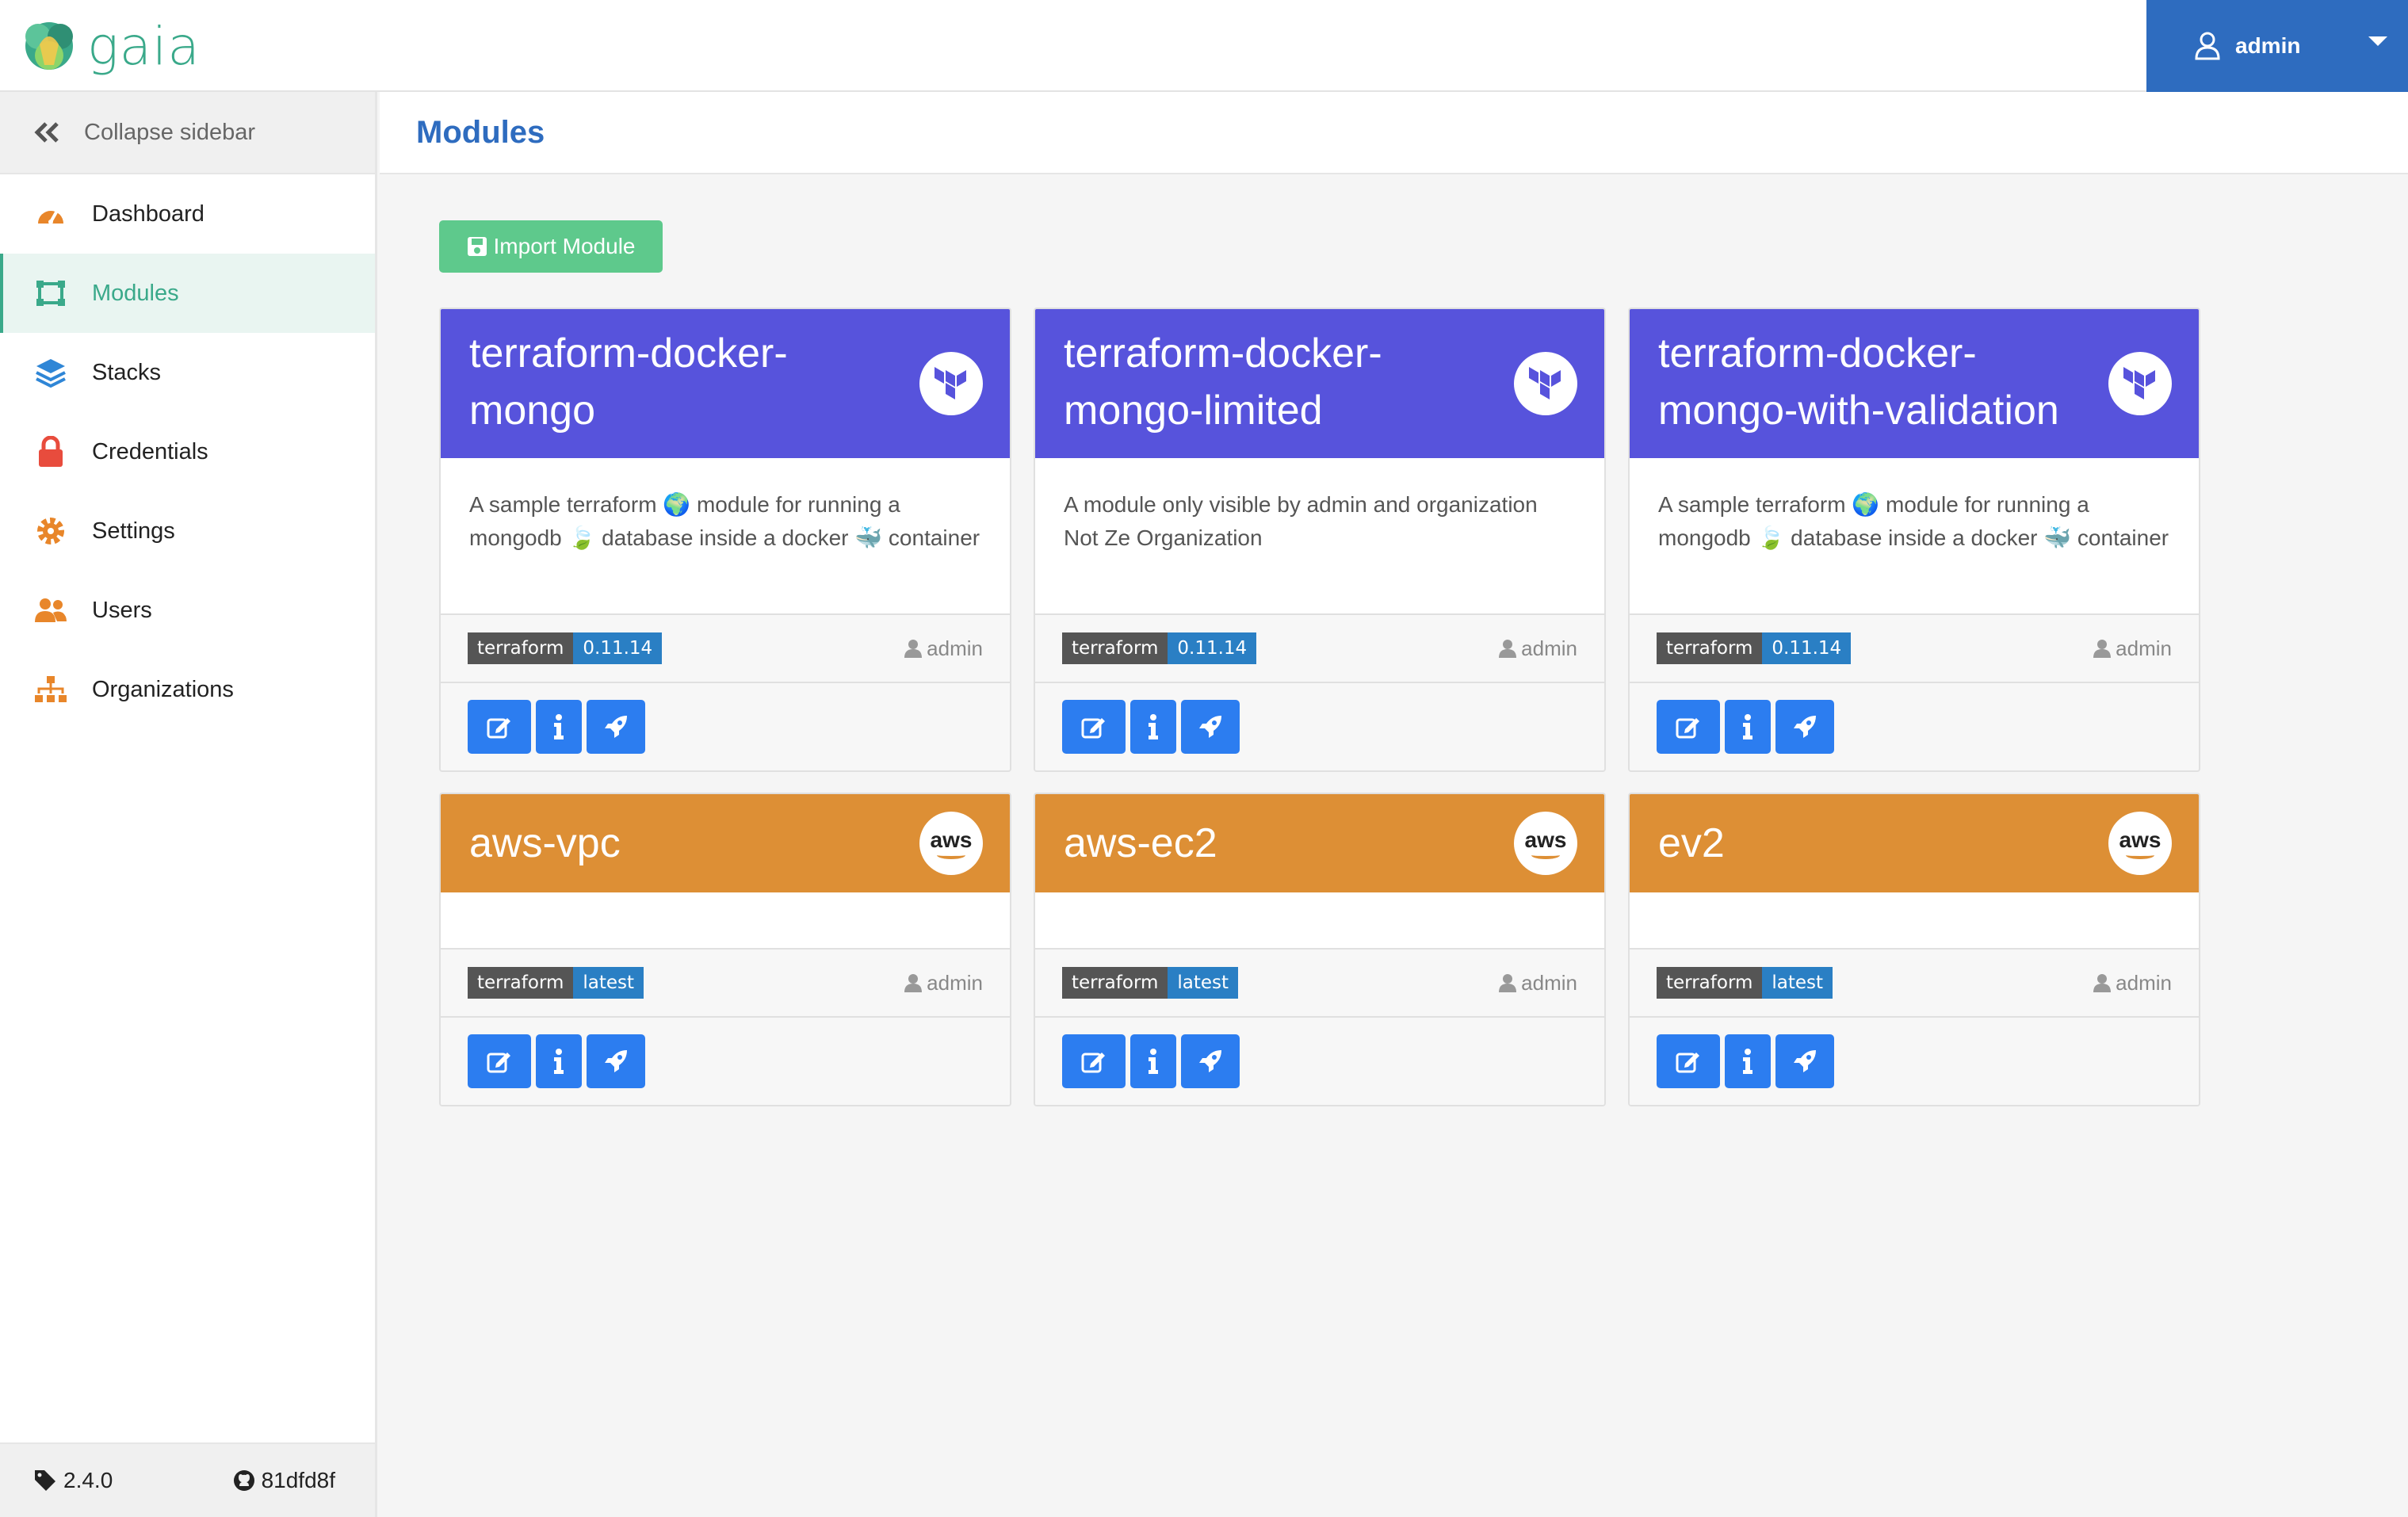 The height and width of the screenshot is (1517, 2408). What do you see at coordinates (726, 984) in the screenshot?
I see `module-meta: terraform latest admin` at bounding box center [726, 984].